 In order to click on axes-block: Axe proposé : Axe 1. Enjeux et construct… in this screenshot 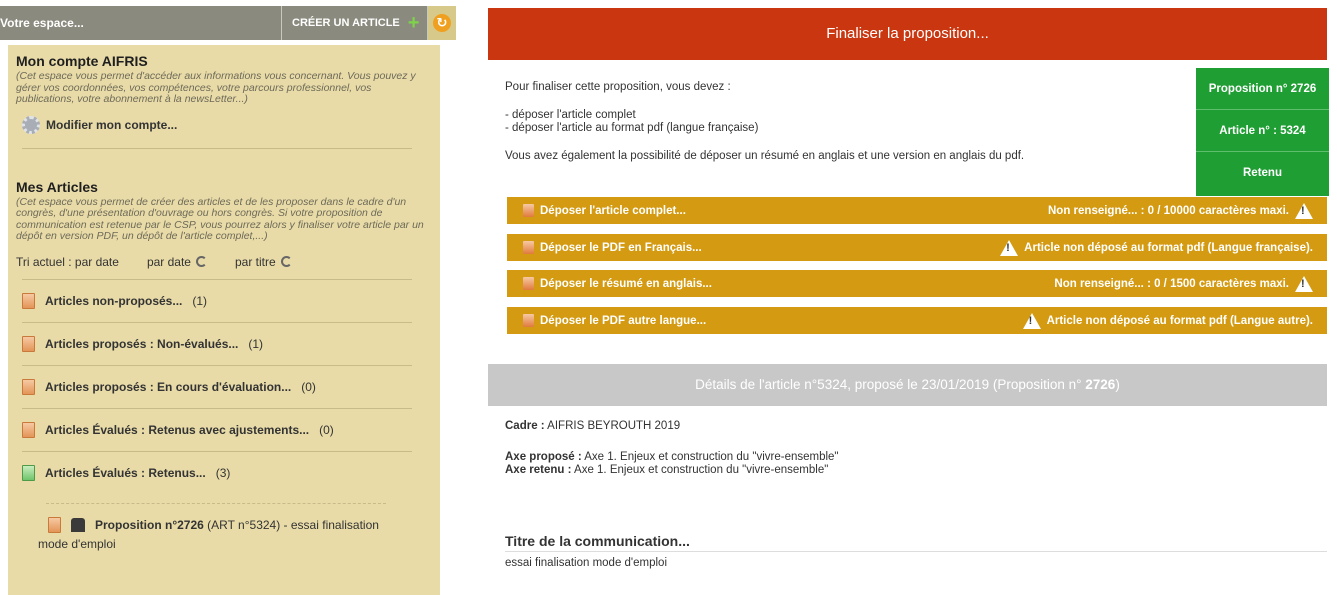, I will do `click(672, 464)`.